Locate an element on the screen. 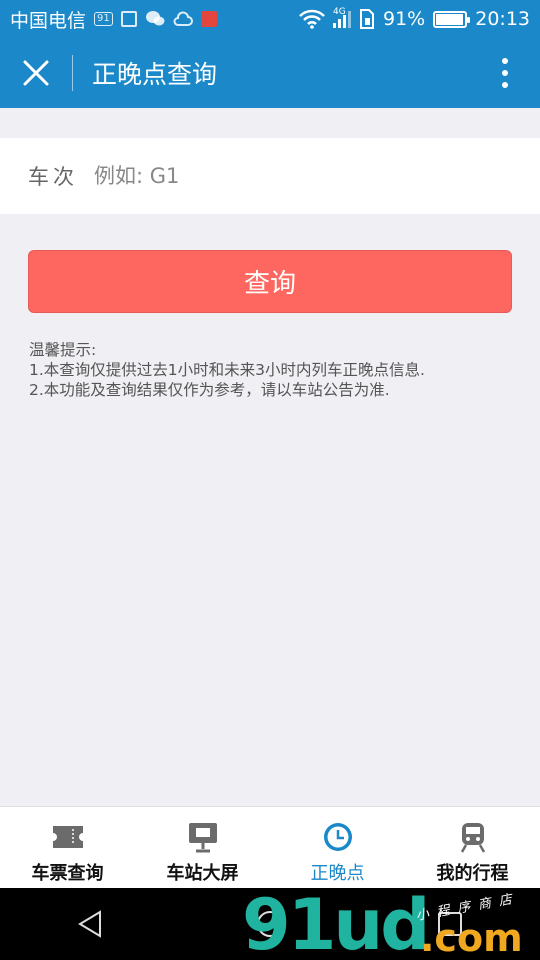 This screenshot has width=540, height=960. tab-my-trips: 我的行程 is located at coordinates (472, 847).